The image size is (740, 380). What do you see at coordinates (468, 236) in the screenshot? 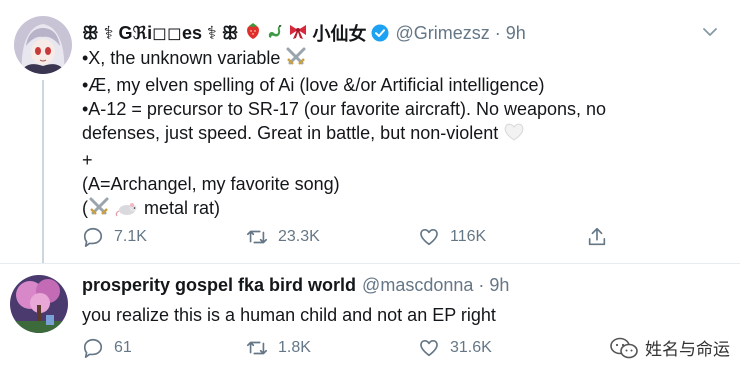
I see `like-count: 116K` at bounding box center [468, 236].